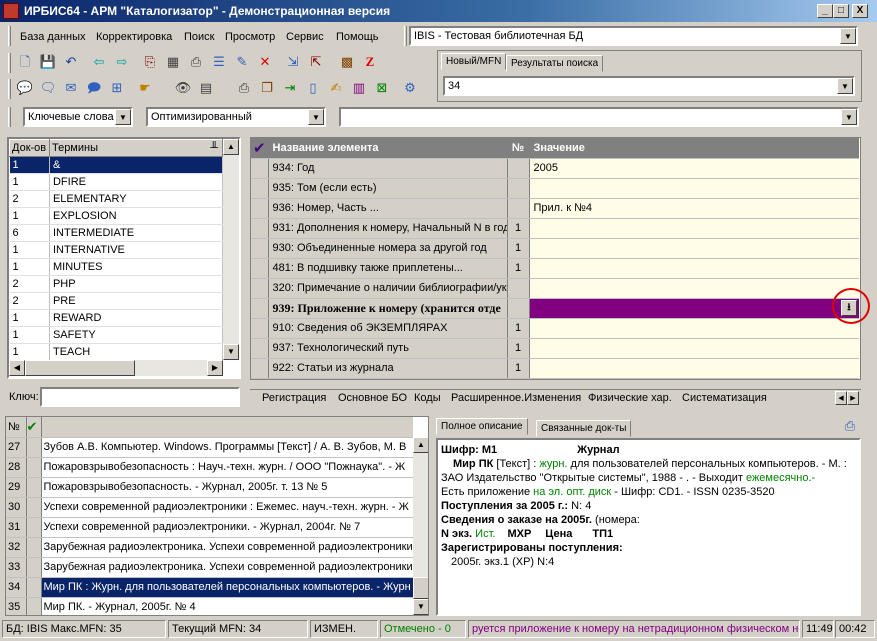 This screenshot has height=641, width=877. What do you see at coordinates (116, 165) in the screenshot?
I see `terms-row: 1 &` at bounding box center [116, 165].